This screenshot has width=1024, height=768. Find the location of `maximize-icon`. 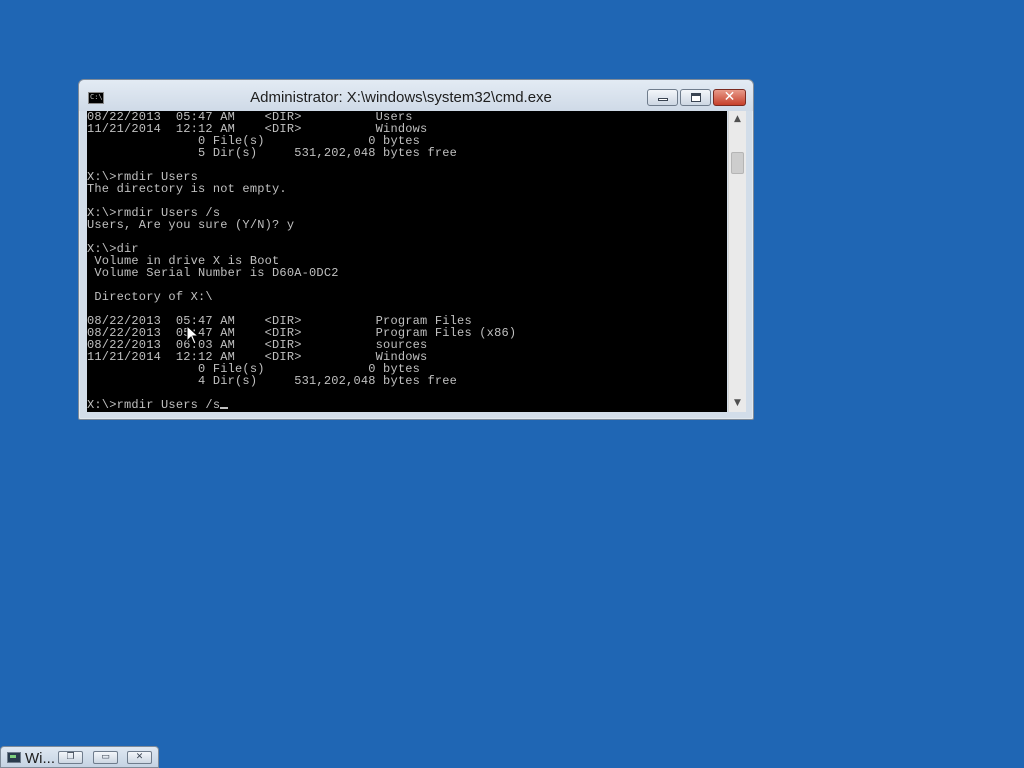

maximize-icon is located at coordinates (696, 97).